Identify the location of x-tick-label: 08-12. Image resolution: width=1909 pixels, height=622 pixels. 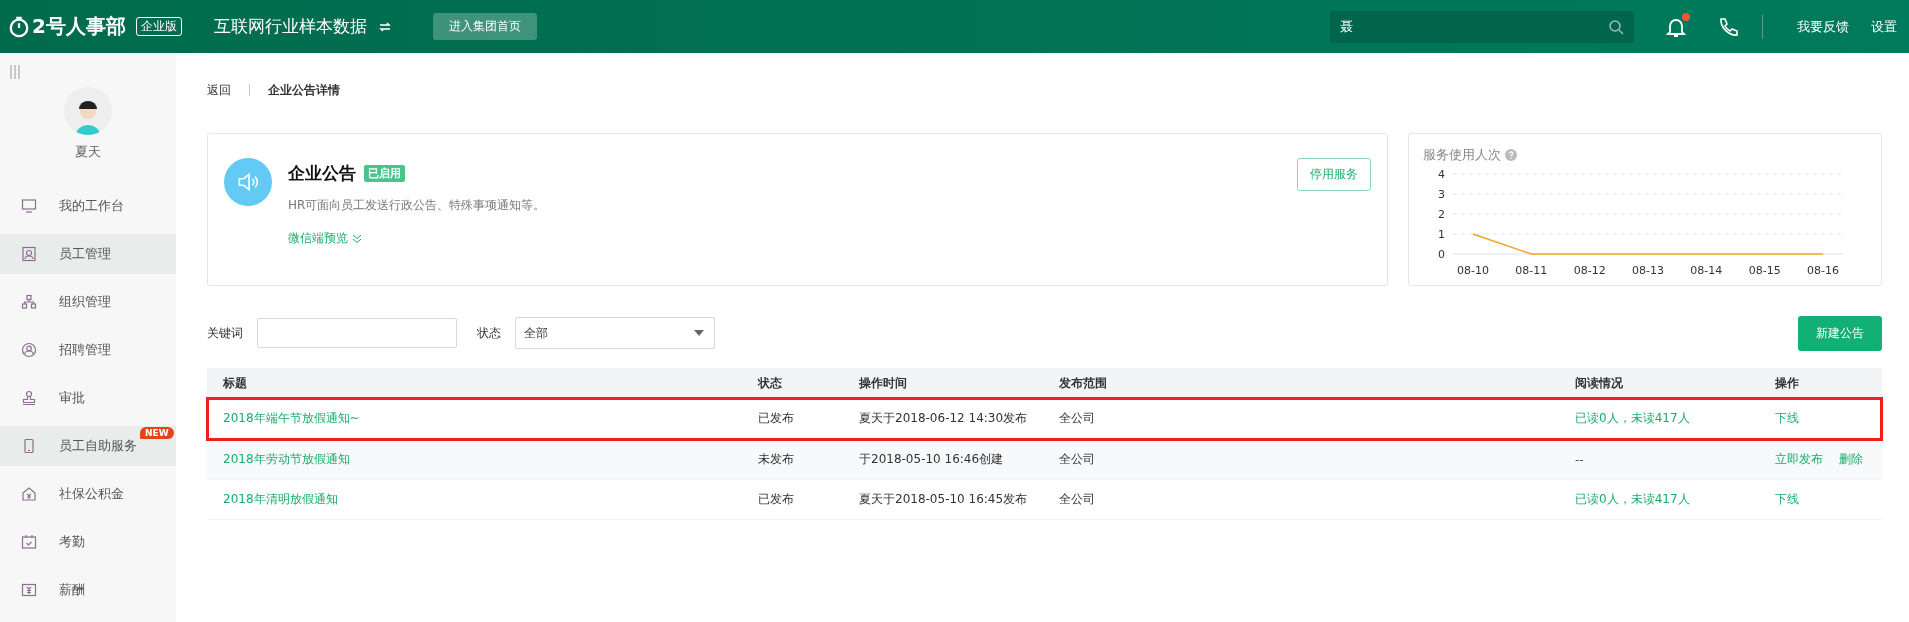
(1589, 270).